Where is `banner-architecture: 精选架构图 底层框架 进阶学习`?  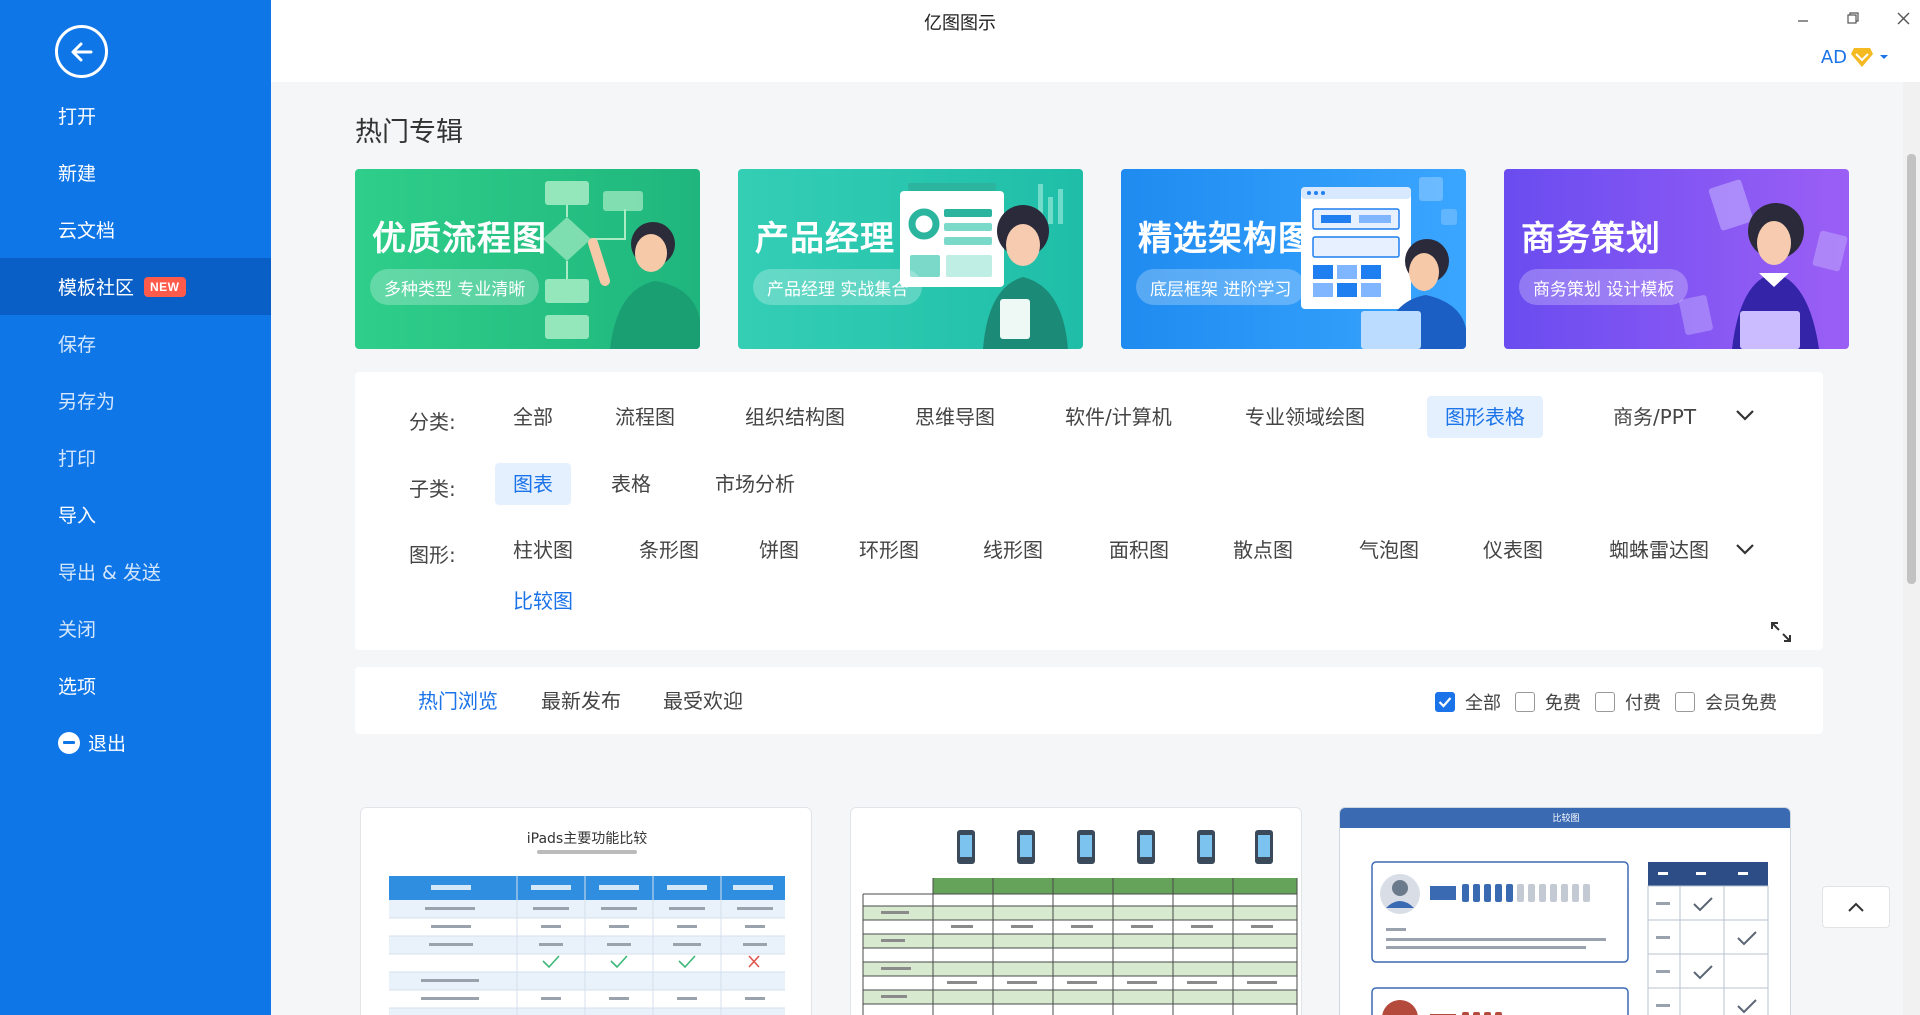 banner-architecture: 精选架构图 底层框架 进阶学习 is located at coordinates (1293, 259).